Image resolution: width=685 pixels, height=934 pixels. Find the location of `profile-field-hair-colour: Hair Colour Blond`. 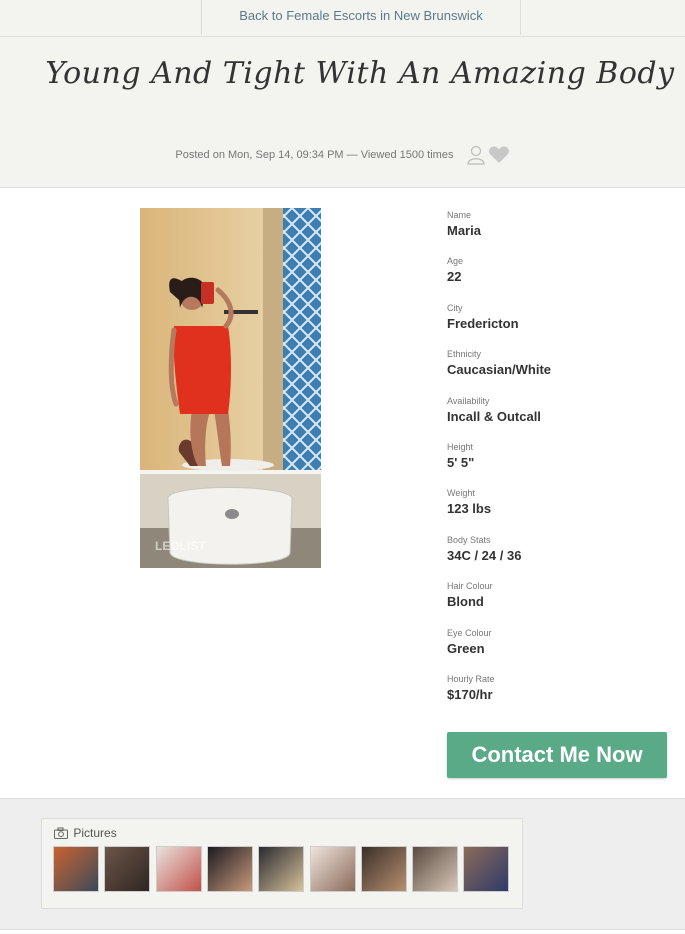

profile-field-hair-colour: Hair Colour Blond is located at coordinates (557, 602).